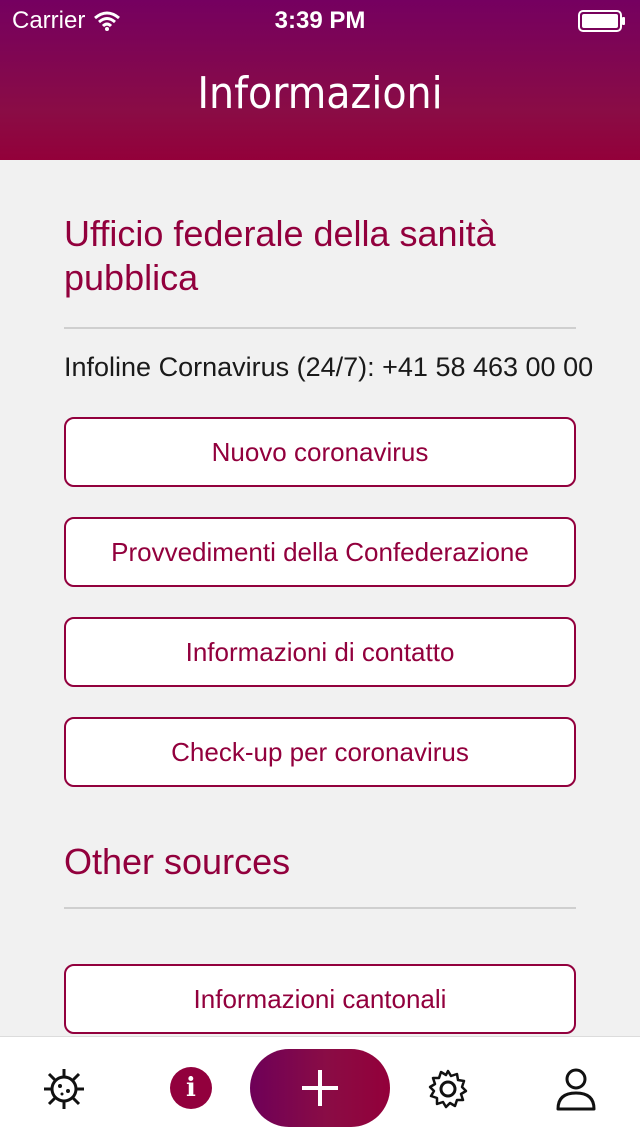 The width and height of the screenshot is (640, 1136). I want to click on gear-icon, so click(448, 1089).